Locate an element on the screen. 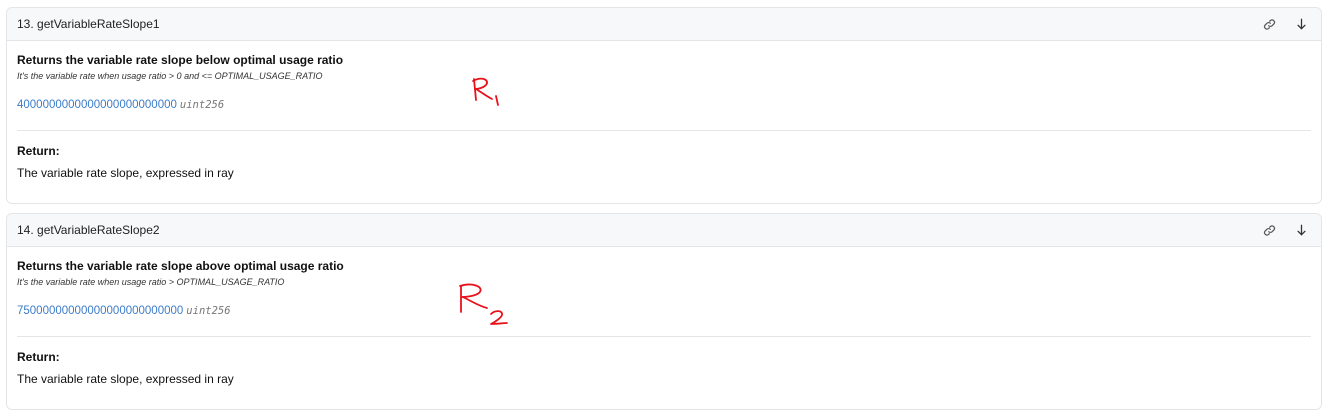 This screenshot has height=413, width=1340. function-title: 14. getVariableRateSlope2 is located at coordinates (88, 230).